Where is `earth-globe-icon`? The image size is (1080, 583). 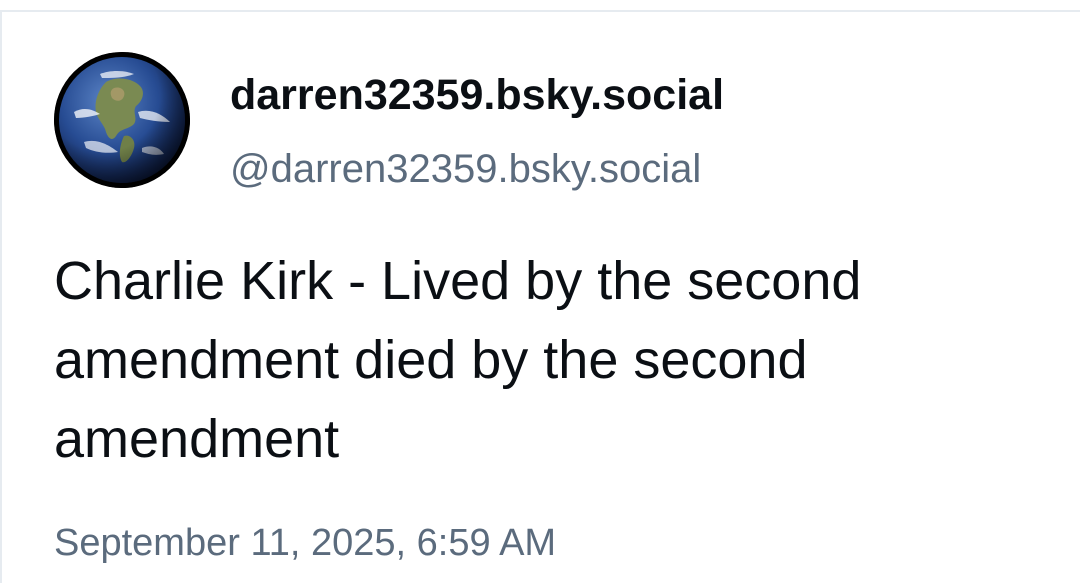 earth-globe-icon is located at coordinates (122, 120).